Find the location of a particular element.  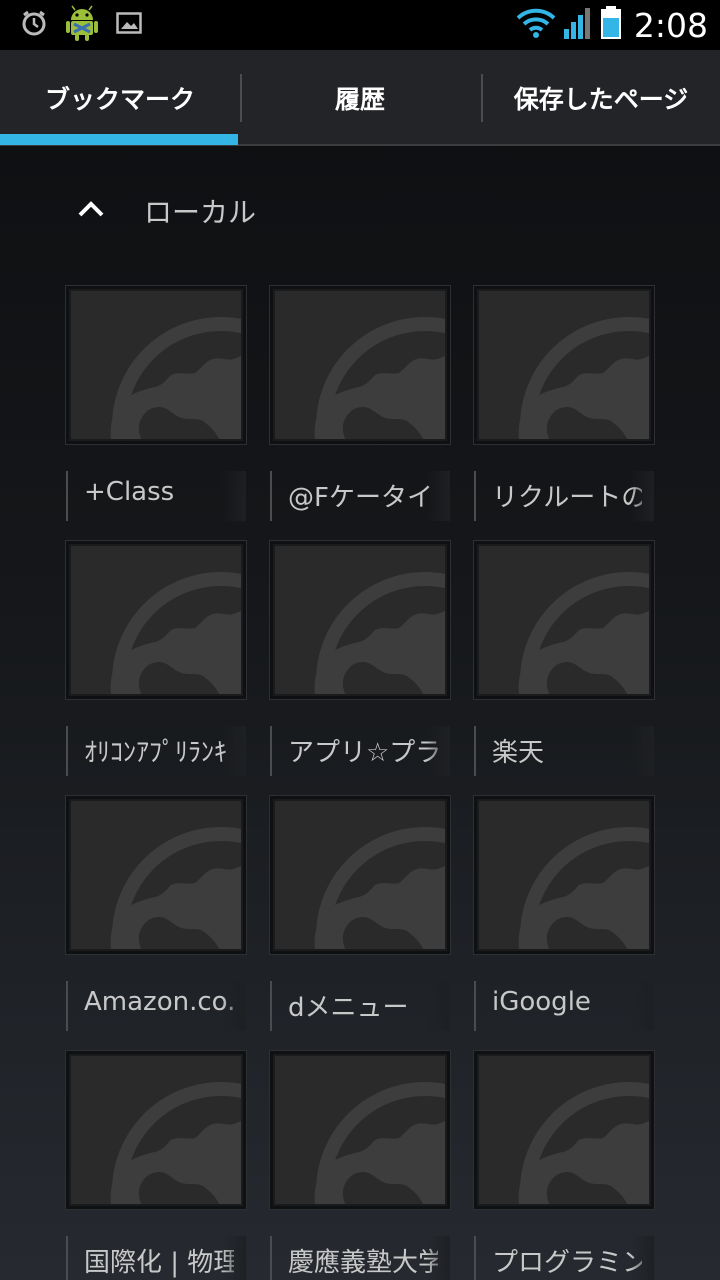

bookmark-title-text: +Class is located at coordinates (129, 492).